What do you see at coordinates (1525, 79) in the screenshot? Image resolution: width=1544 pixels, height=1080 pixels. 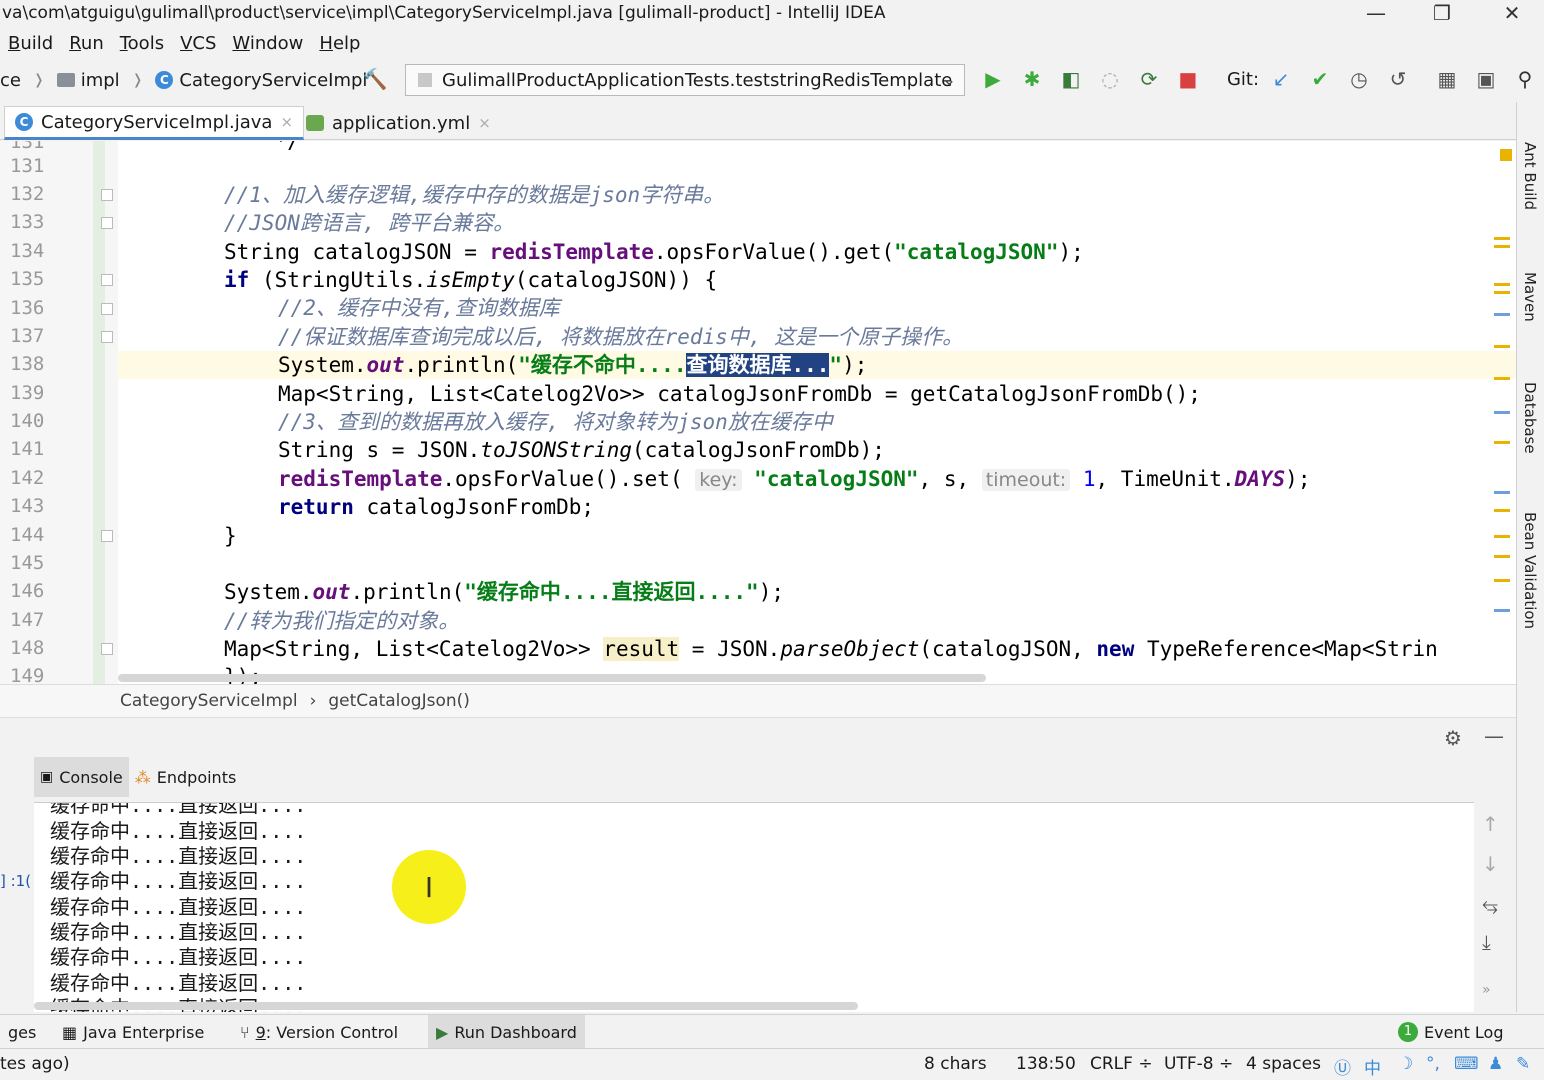 I see `search-icon: ⚲` at bounding box center [1525, 79].